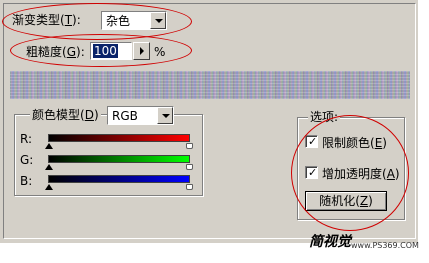  What do you see at coordinates (140, 115) in the screenshot?
I see `color-model-select: RGB` at bounding box center [140, 115].